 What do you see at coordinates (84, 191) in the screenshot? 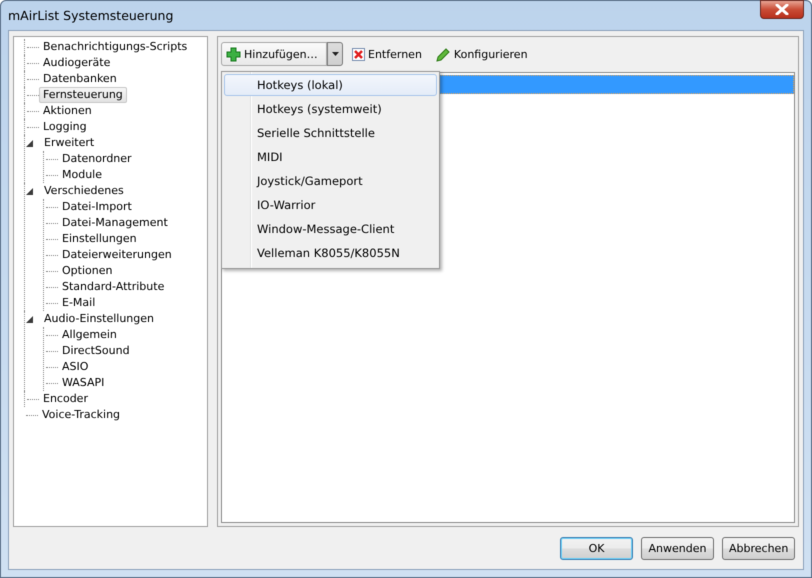
I see `tree-item: Verschiedenes` at bounding box center [84, 191].